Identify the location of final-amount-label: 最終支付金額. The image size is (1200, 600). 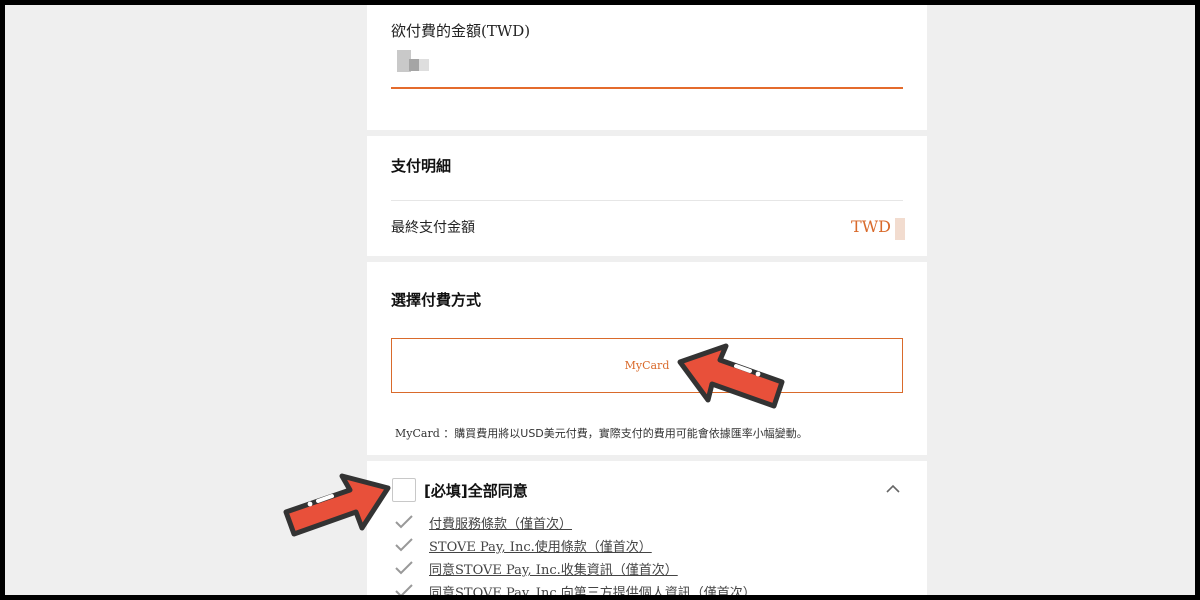
(433, 228).